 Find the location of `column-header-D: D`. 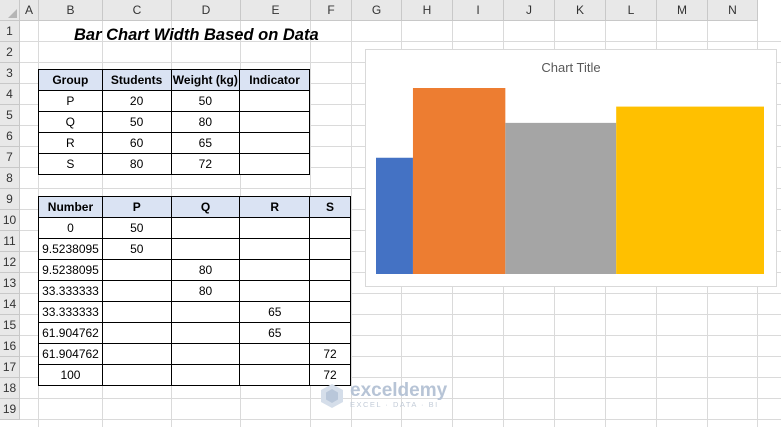

column-header-D: D is located at coordinates (206, 10).